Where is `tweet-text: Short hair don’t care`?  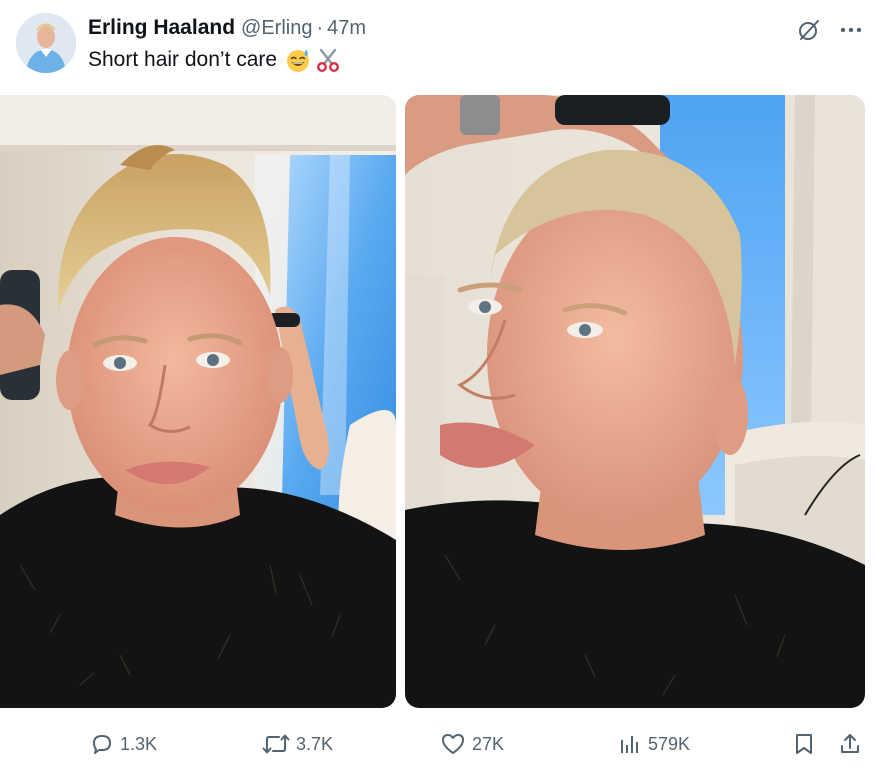
tweet-text: Short hair don’t care is located at coordinates (214, 60).